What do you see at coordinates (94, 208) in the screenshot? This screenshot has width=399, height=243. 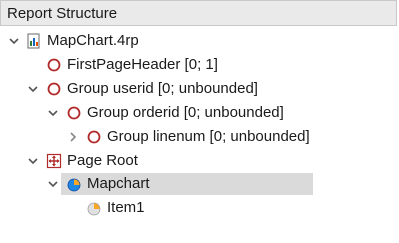 I see `map-item-icon` at bounding box center [94, 208].